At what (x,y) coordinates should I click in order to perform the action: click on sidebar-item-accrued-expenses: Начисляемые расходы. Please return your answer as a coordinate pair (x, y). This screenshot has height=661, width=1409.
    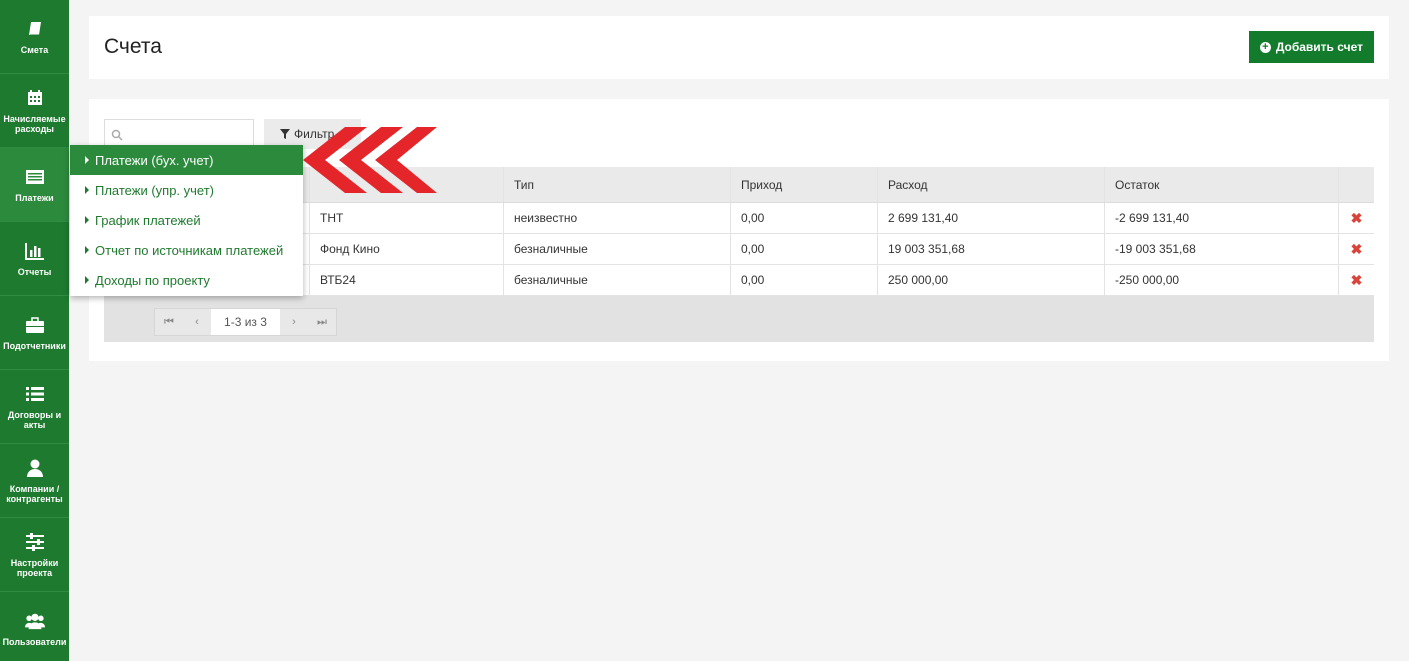
    Looking at the image, I should click on (34, 111).